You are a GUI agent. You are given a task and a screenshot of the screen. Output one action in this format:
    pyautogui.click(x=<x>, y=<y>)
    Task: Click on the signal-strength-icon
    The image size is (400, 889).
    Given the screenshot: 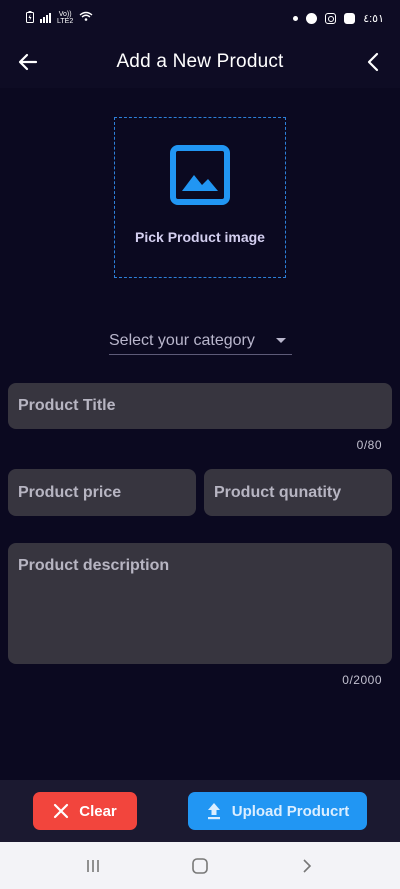 What is the action you would take?
    pyautogui.click(x=45, y=18)
    